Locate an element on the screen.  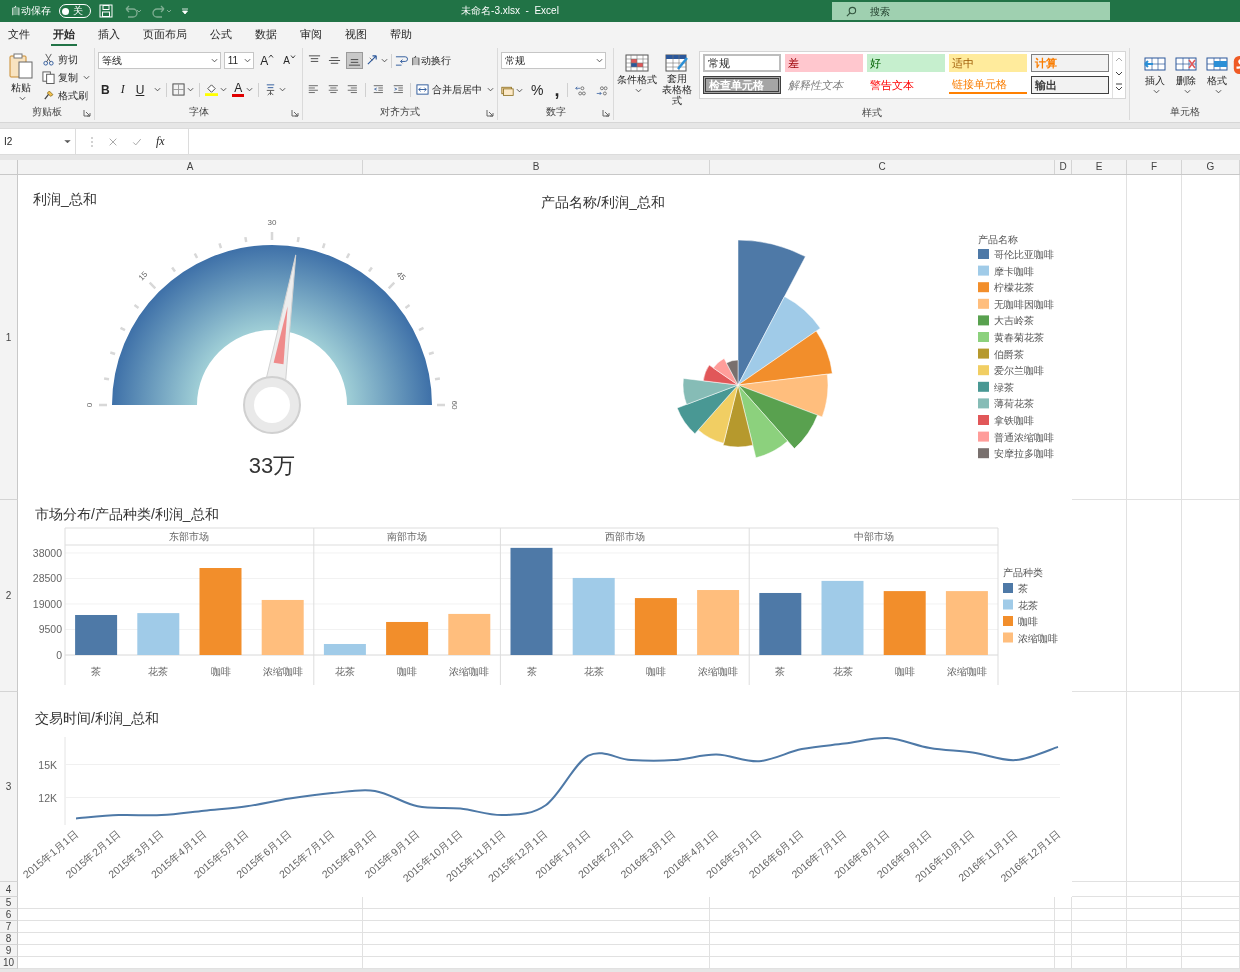
conditional-format-button: 条件格式 is located at coordinates (637, 78).